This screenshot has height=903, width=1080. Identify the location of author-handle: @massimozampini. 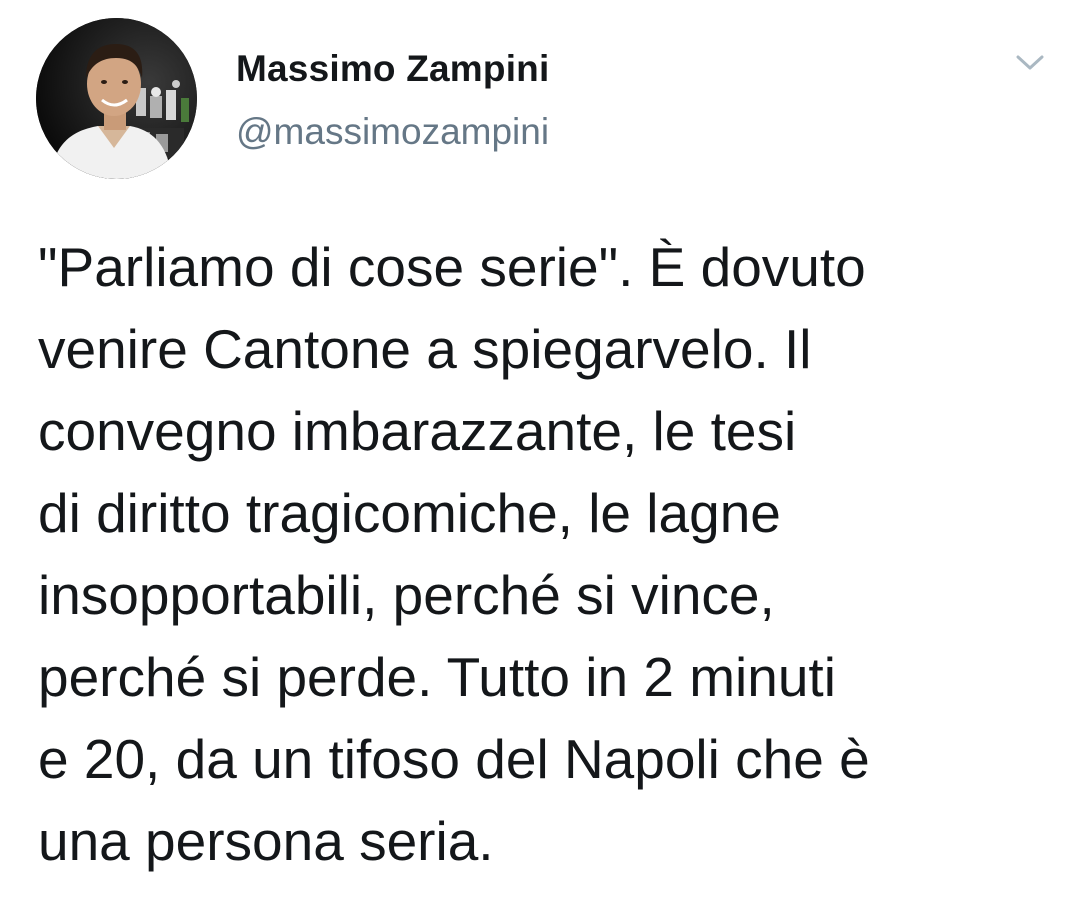
(392, 132).